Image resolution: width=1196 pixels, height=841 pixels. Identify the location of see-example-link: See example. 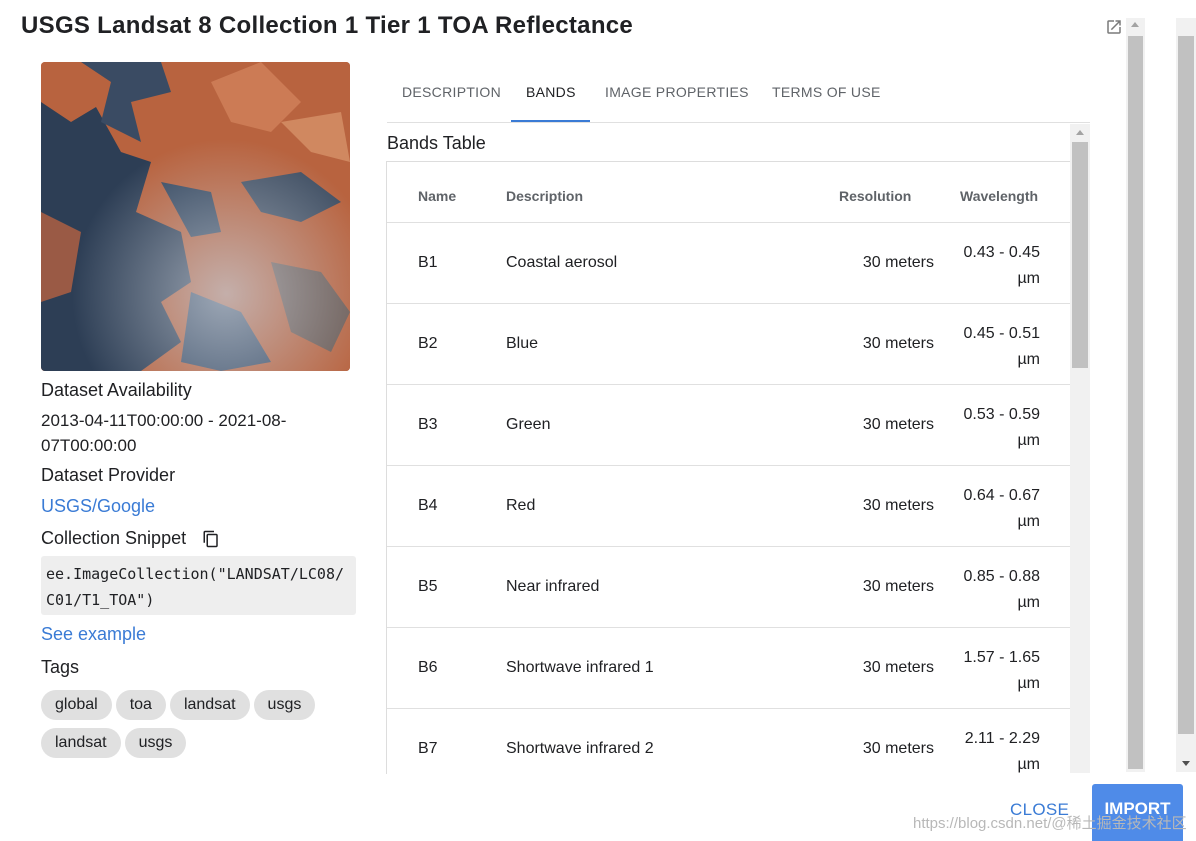
(93, 634).